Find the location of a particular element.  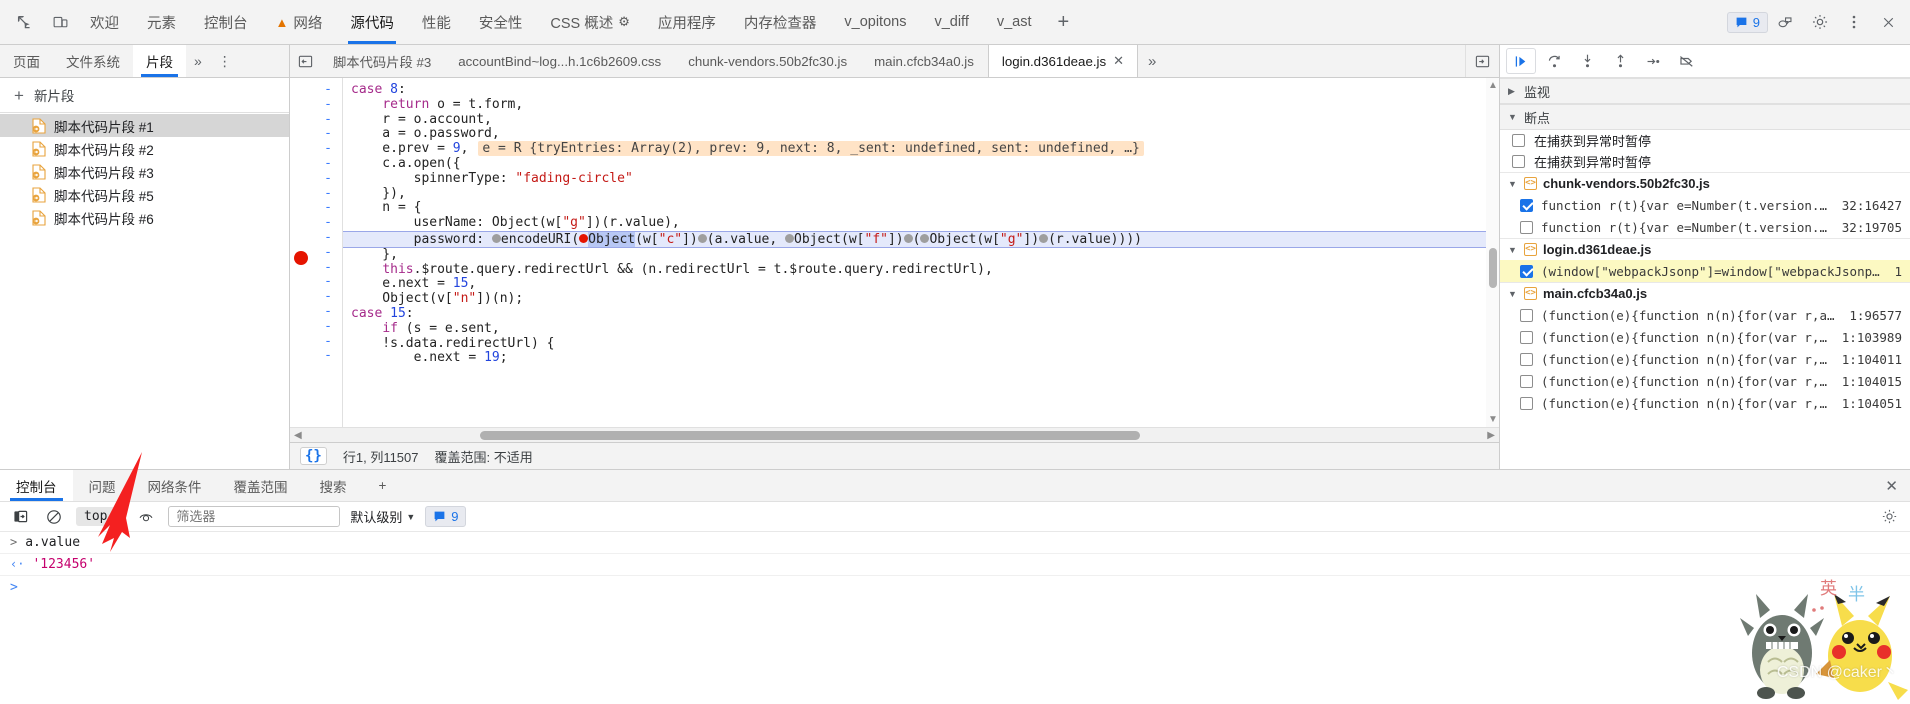

panel-tab-console: 控制台 is located at coordinates (226, 22).